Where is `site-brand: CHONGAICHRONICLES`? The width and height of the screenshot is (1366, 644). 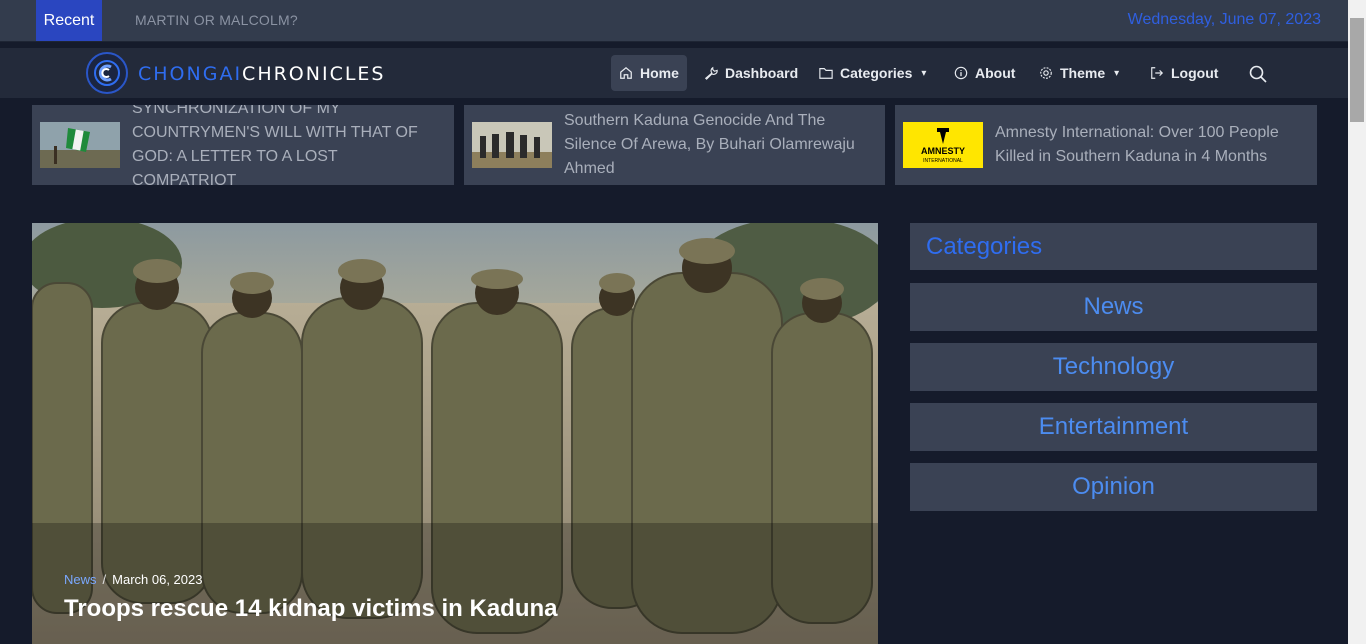 site-brand: CHONGAICHRONICLES is located at coordinates (262, 74).